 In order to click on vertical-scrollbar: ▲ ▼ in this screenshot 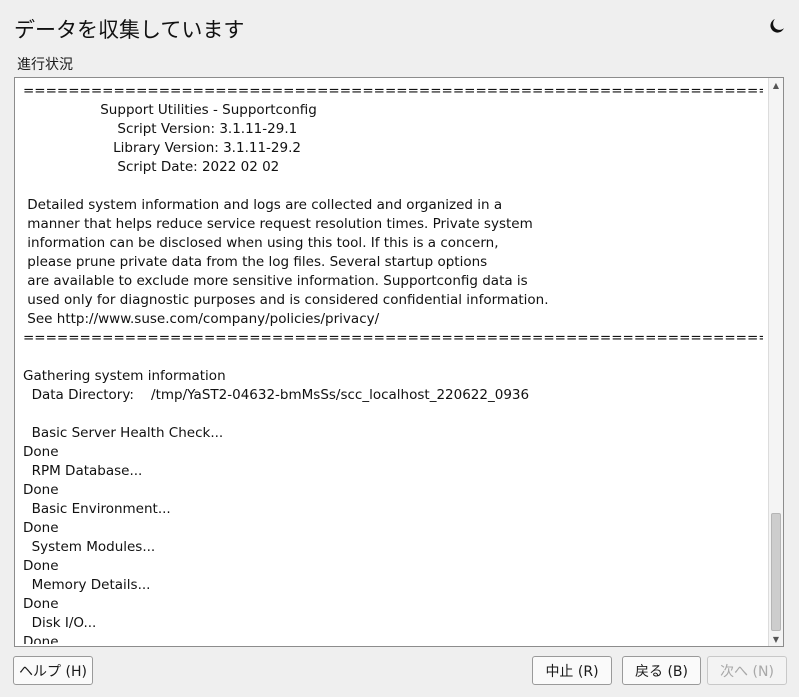, I will do `click(775, 362)`.